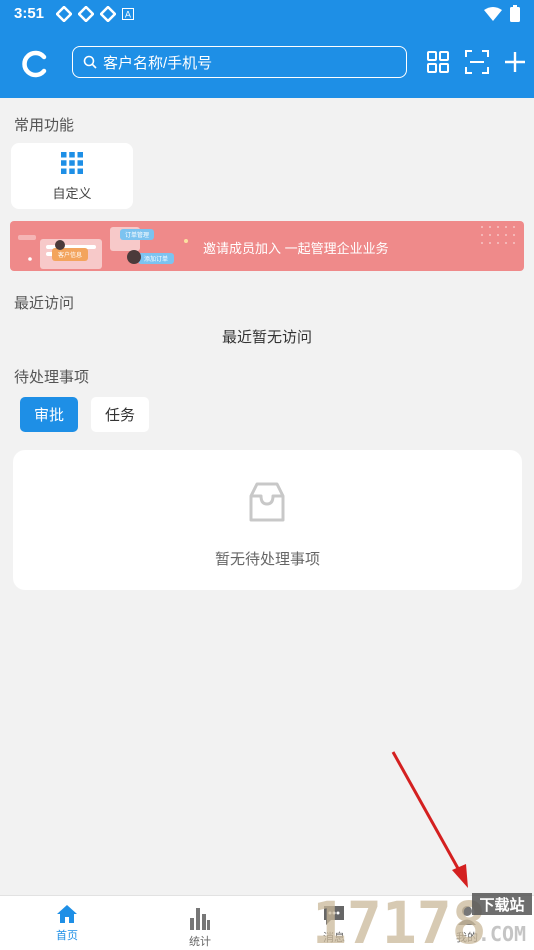  I want to click on recent-empty-text: 最近暂无访问, so click(266, 337).